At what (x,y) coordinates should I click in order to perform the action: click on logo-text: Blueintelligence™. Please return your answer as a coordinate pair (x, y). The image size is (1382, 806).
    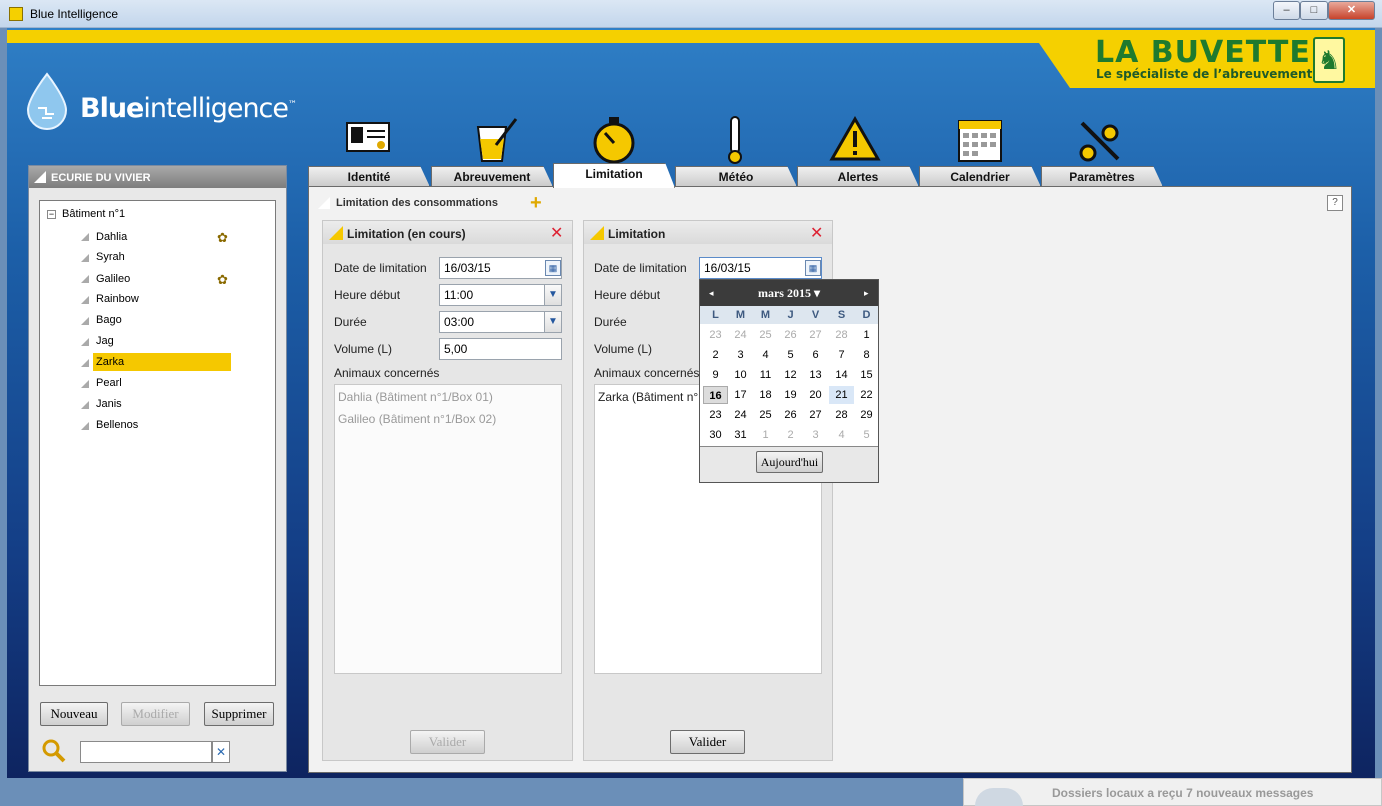
    Looking at the image, I should click on (188, 108).